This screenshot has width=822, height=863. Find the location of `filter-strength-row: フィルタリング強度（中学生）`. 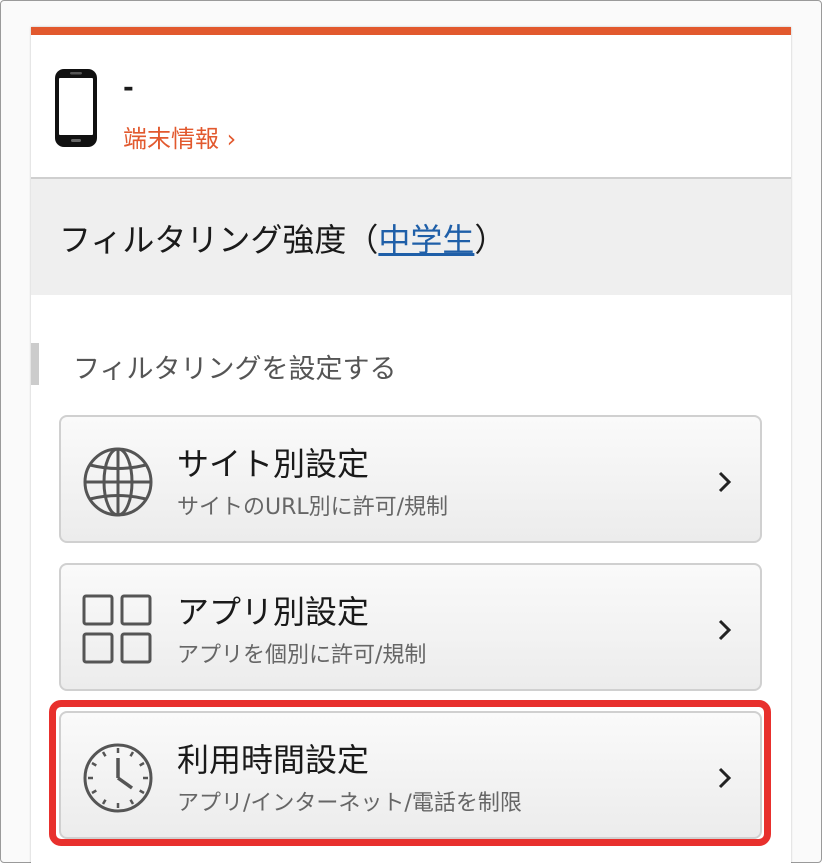

filter-strength-row: フィルタリング強度（中学生） is located at coordinates (411, 237).